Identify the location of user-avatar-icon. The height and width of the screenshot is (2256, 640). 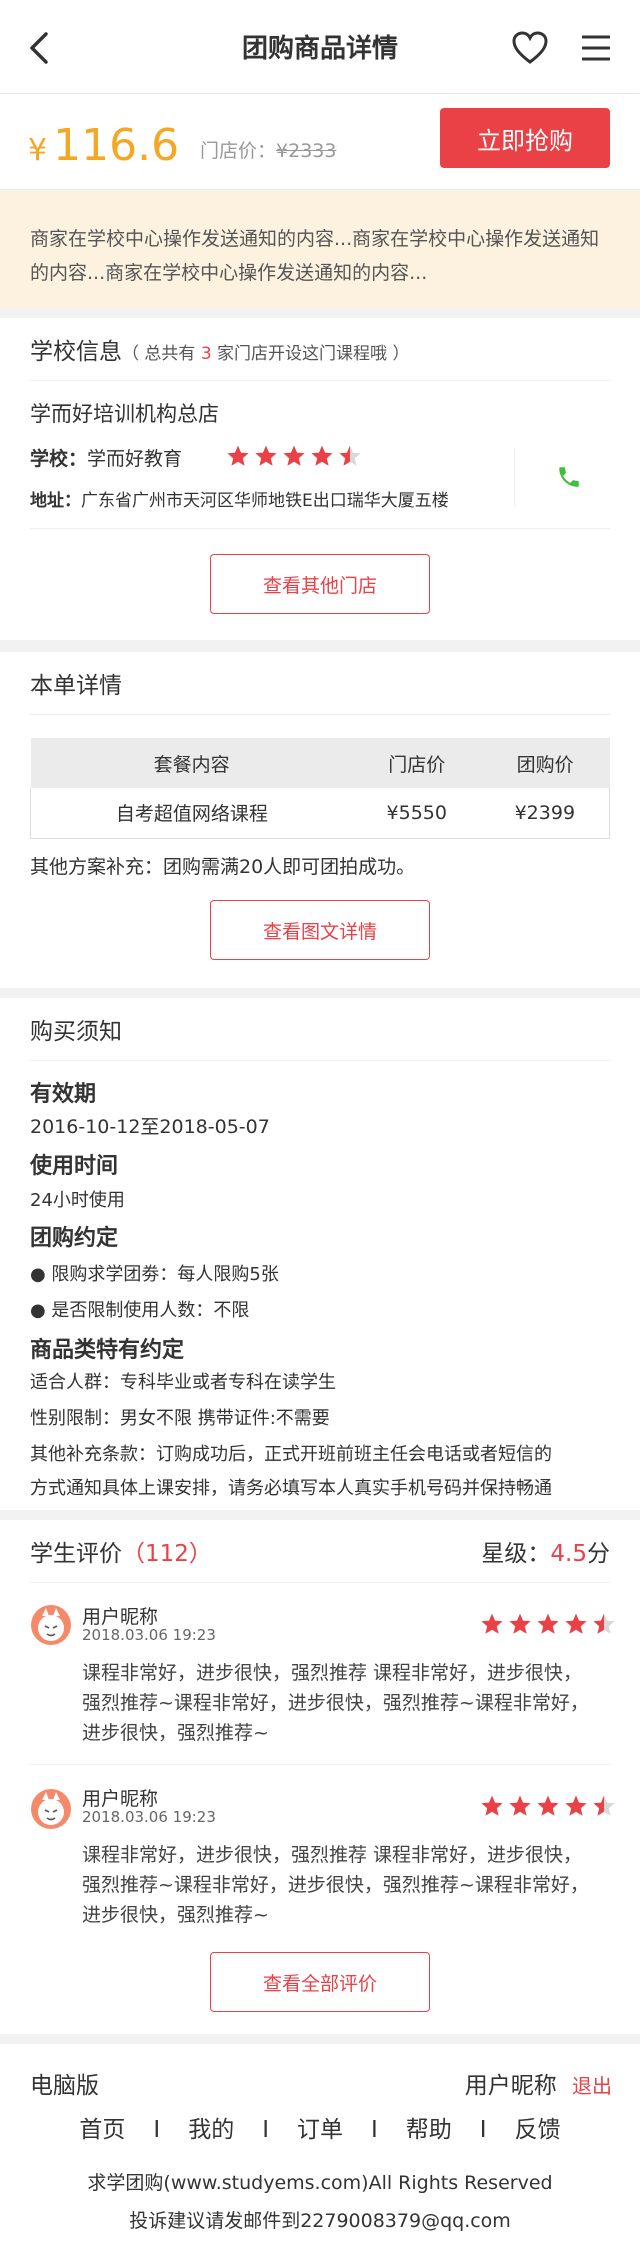
(51, 1809).